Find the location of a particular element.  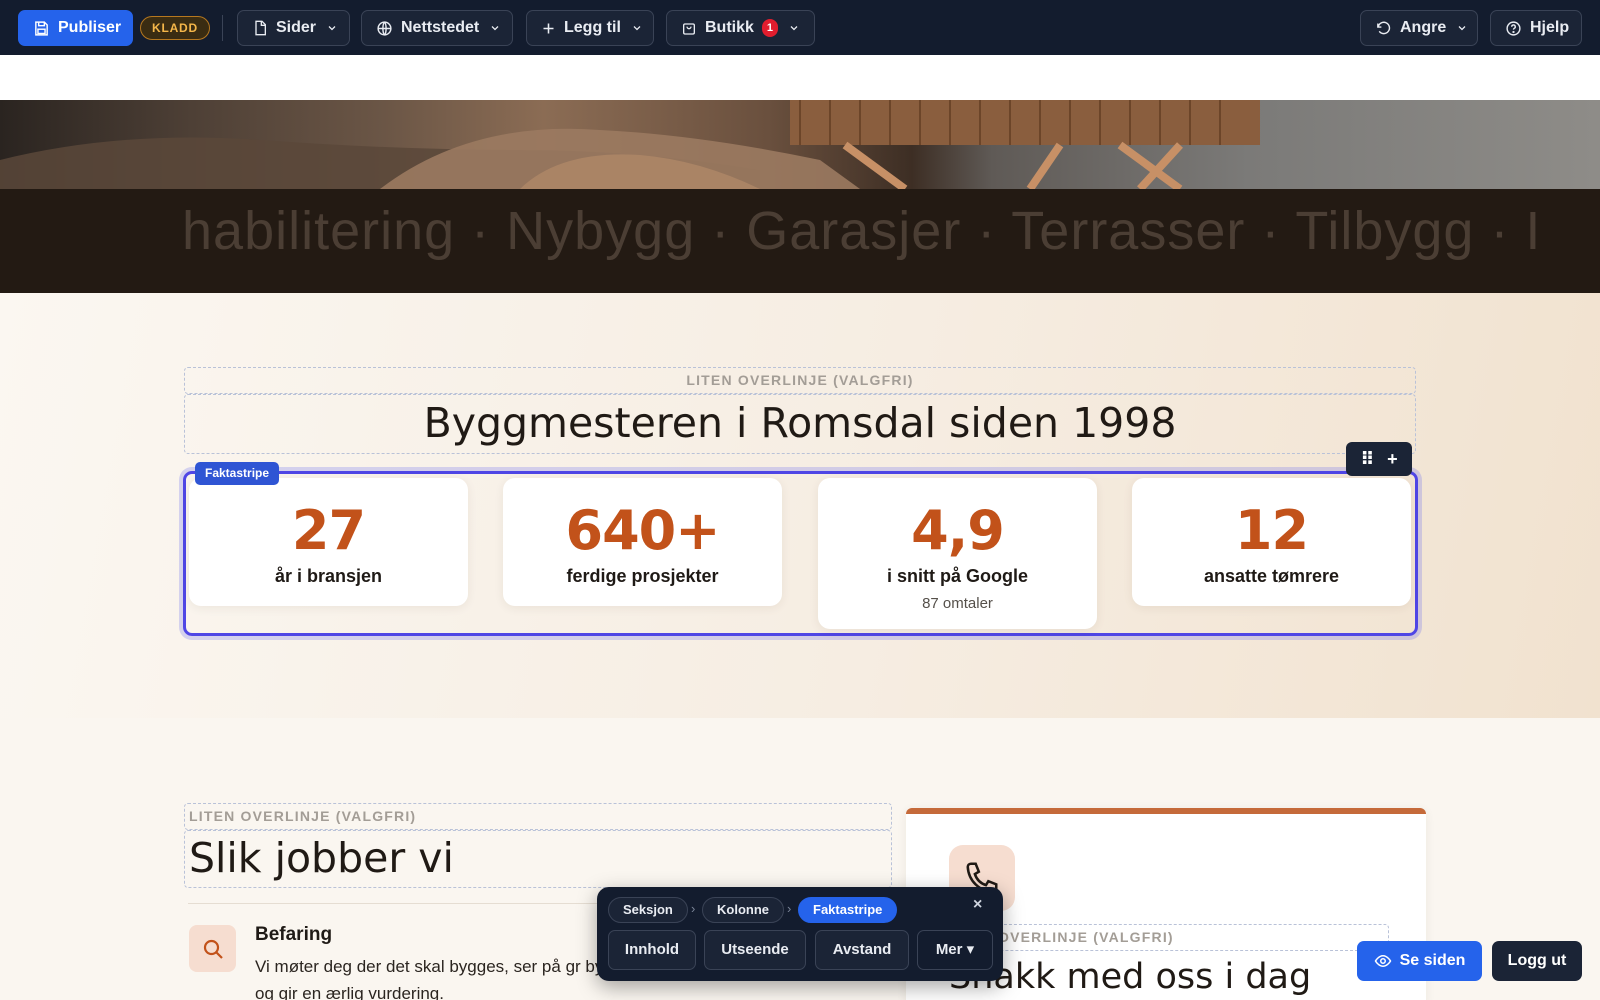

draft-badge: KLADD is located at coordinates (175, 28).